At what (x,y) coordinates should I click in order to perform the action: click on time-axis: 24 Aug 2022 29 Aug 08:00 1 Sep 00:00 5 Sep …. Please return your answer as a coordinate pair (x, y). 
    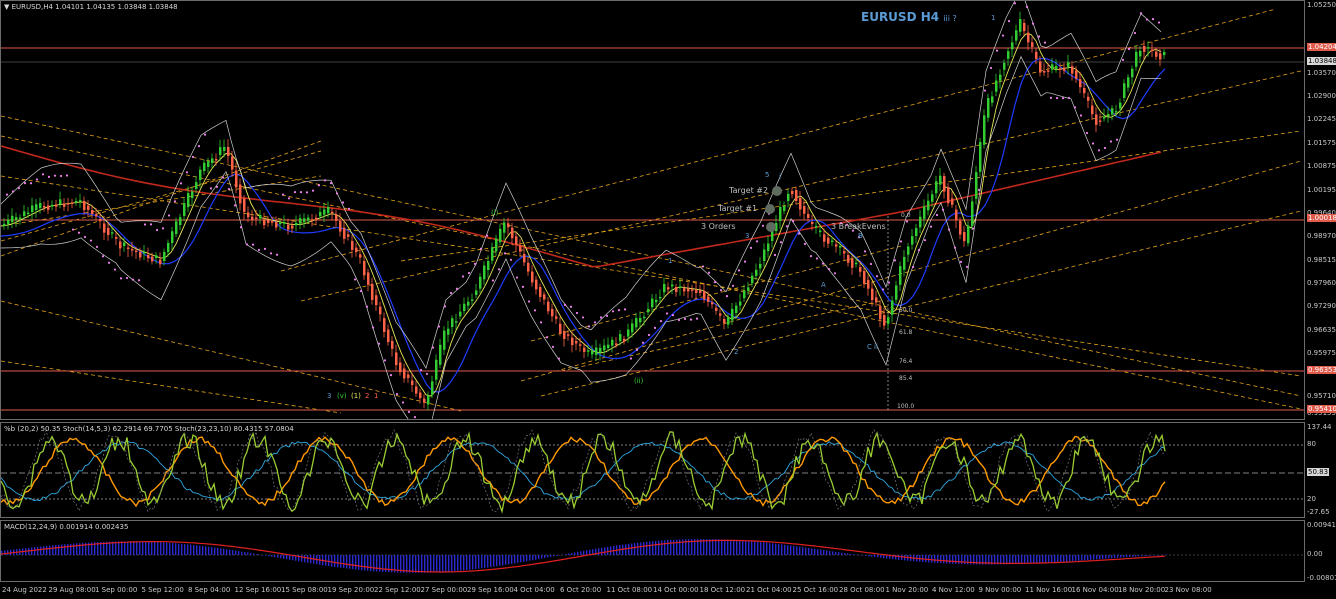
    Looking at the image, I should click on (652, 591).